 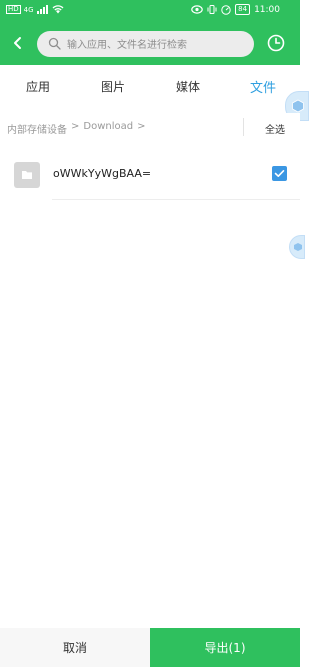 What do you see at coordinates (150, 11) in the screenshot?
I see `status-bar: HD 4G 84 11:00` at bounding box center [150, 11].